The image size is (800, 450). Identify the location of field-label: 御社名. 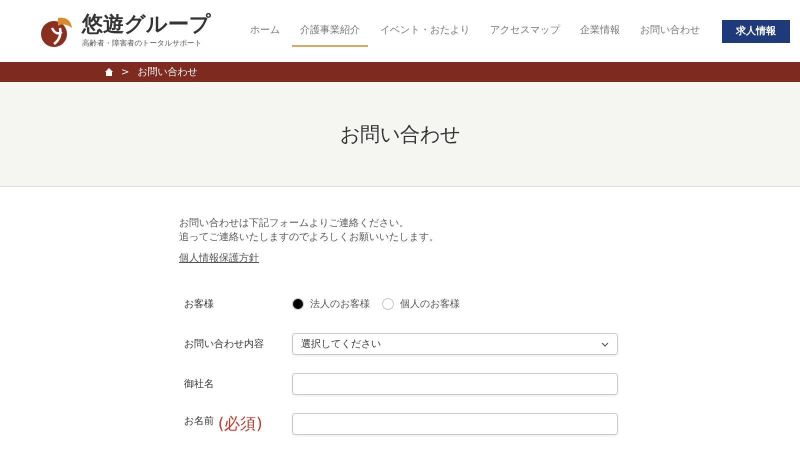
(199, 384).